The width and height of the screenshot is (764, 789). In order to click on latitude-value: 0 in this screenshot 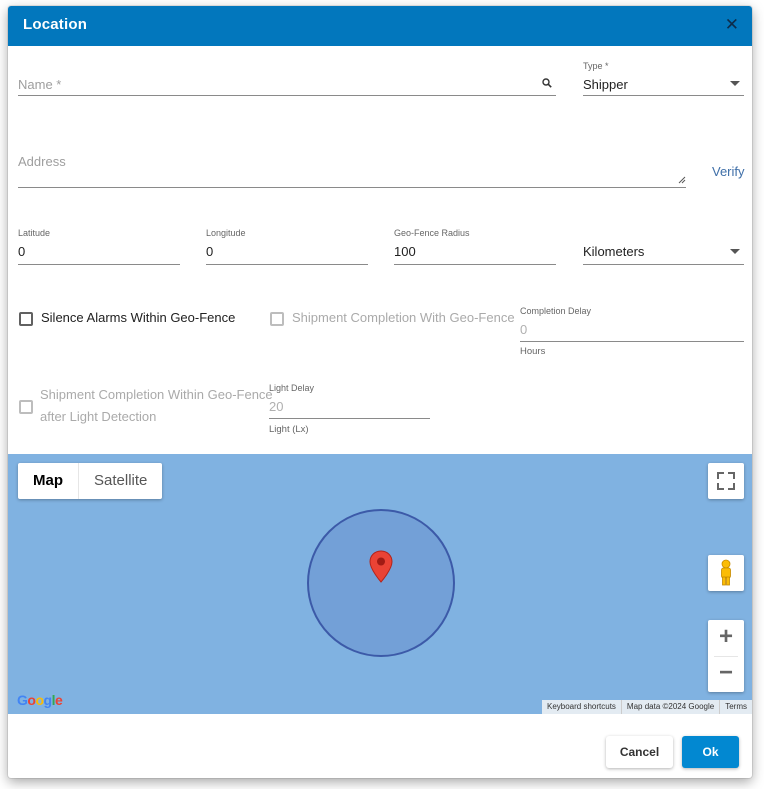, I will do `click(22, 251)`.